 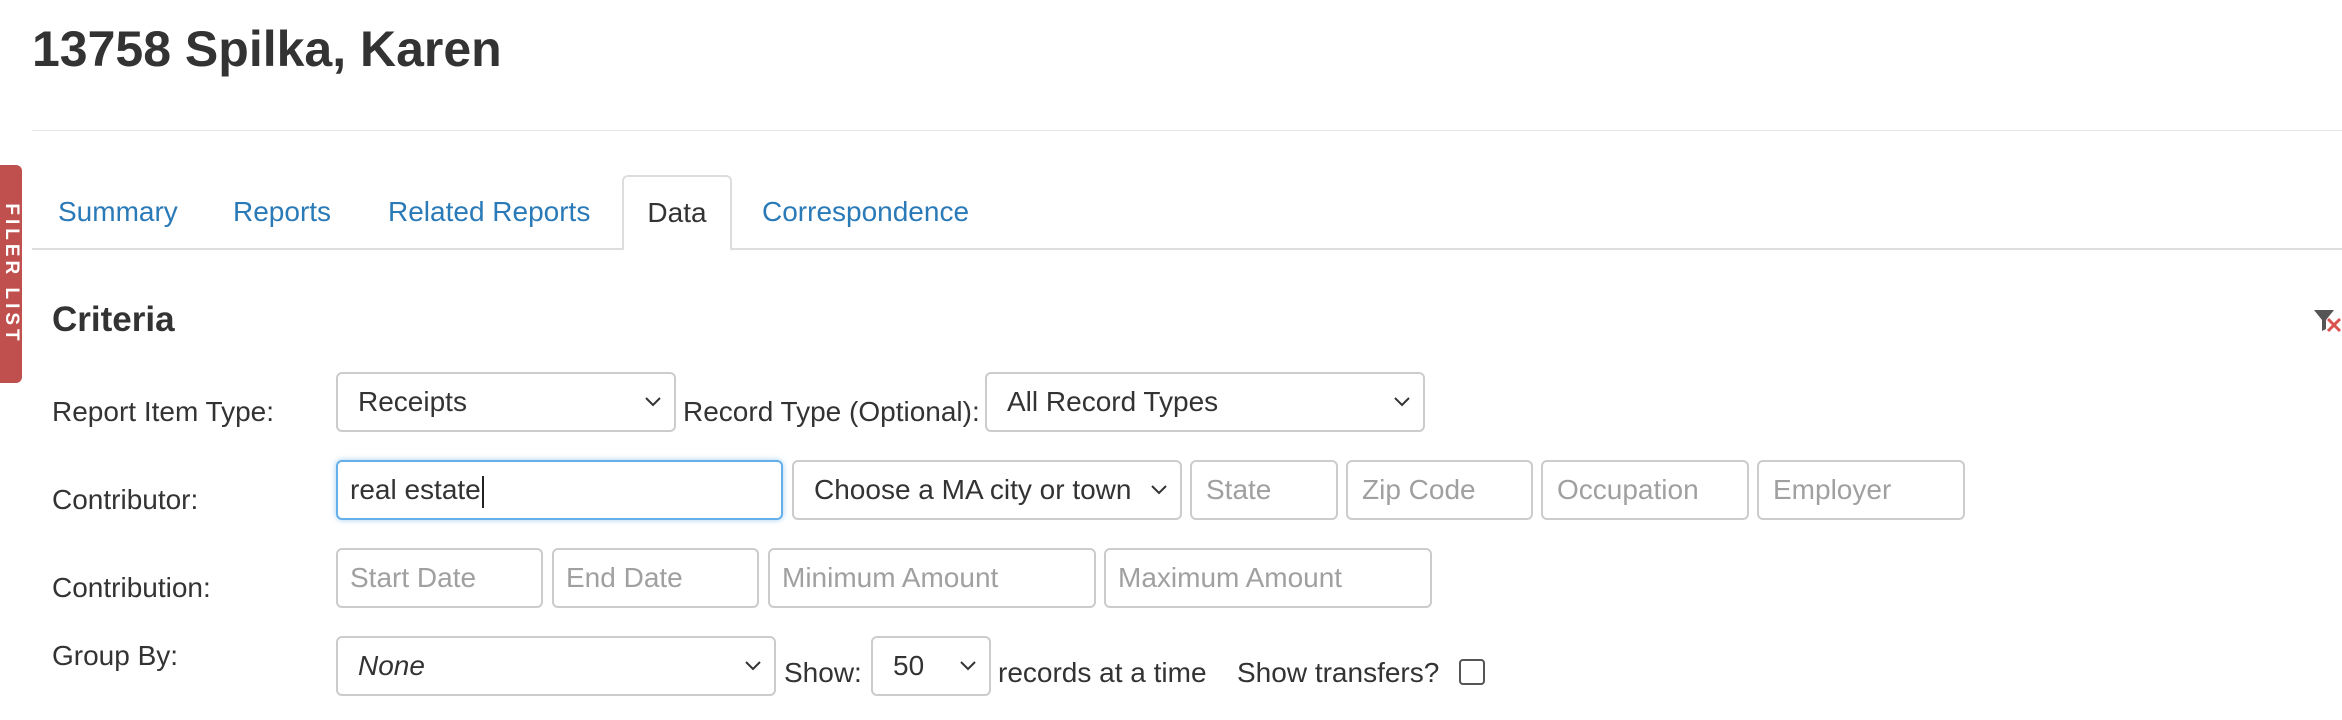 I want to click on city-value: Choose a MA city or town, so click(x=973, y=489).